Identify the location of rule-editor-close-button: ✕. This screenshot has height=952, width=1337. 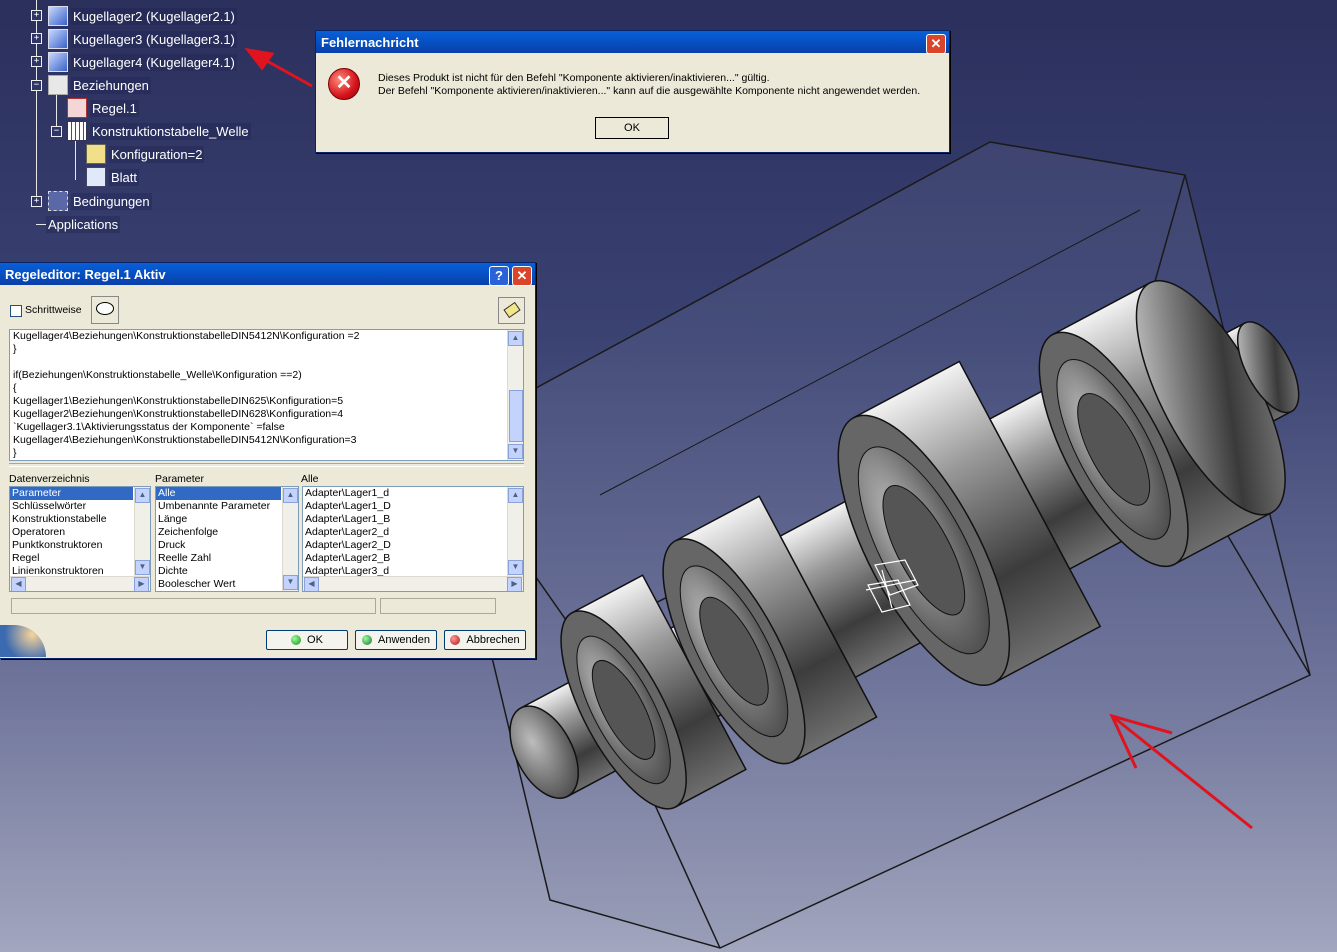
(522, 276).